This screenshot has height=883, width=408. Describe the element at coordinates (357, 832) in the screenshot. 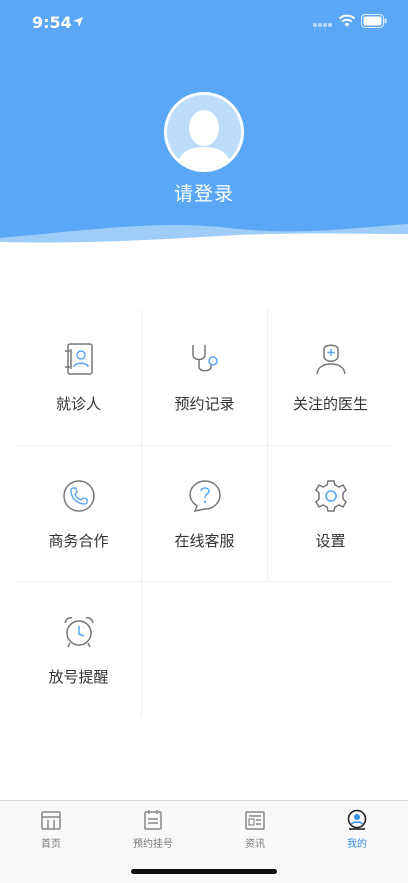

I see `tab-mine: 我的` at that location.